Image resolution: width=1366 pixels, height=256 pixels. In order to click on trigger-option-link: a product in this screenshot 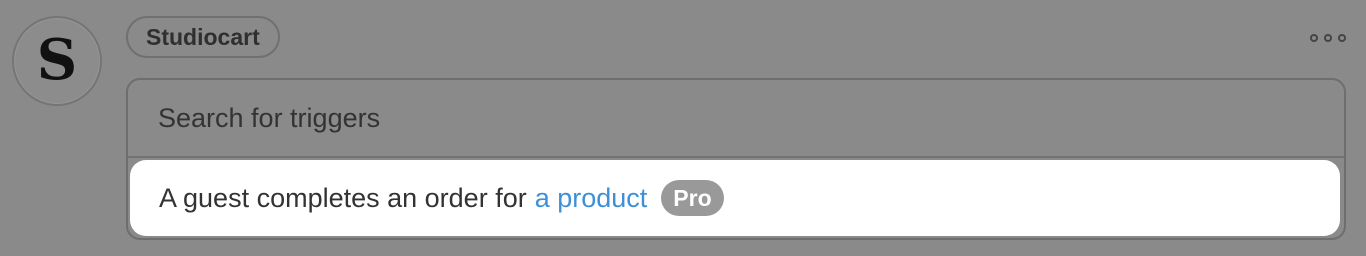, I will do `click(591, 198)`.